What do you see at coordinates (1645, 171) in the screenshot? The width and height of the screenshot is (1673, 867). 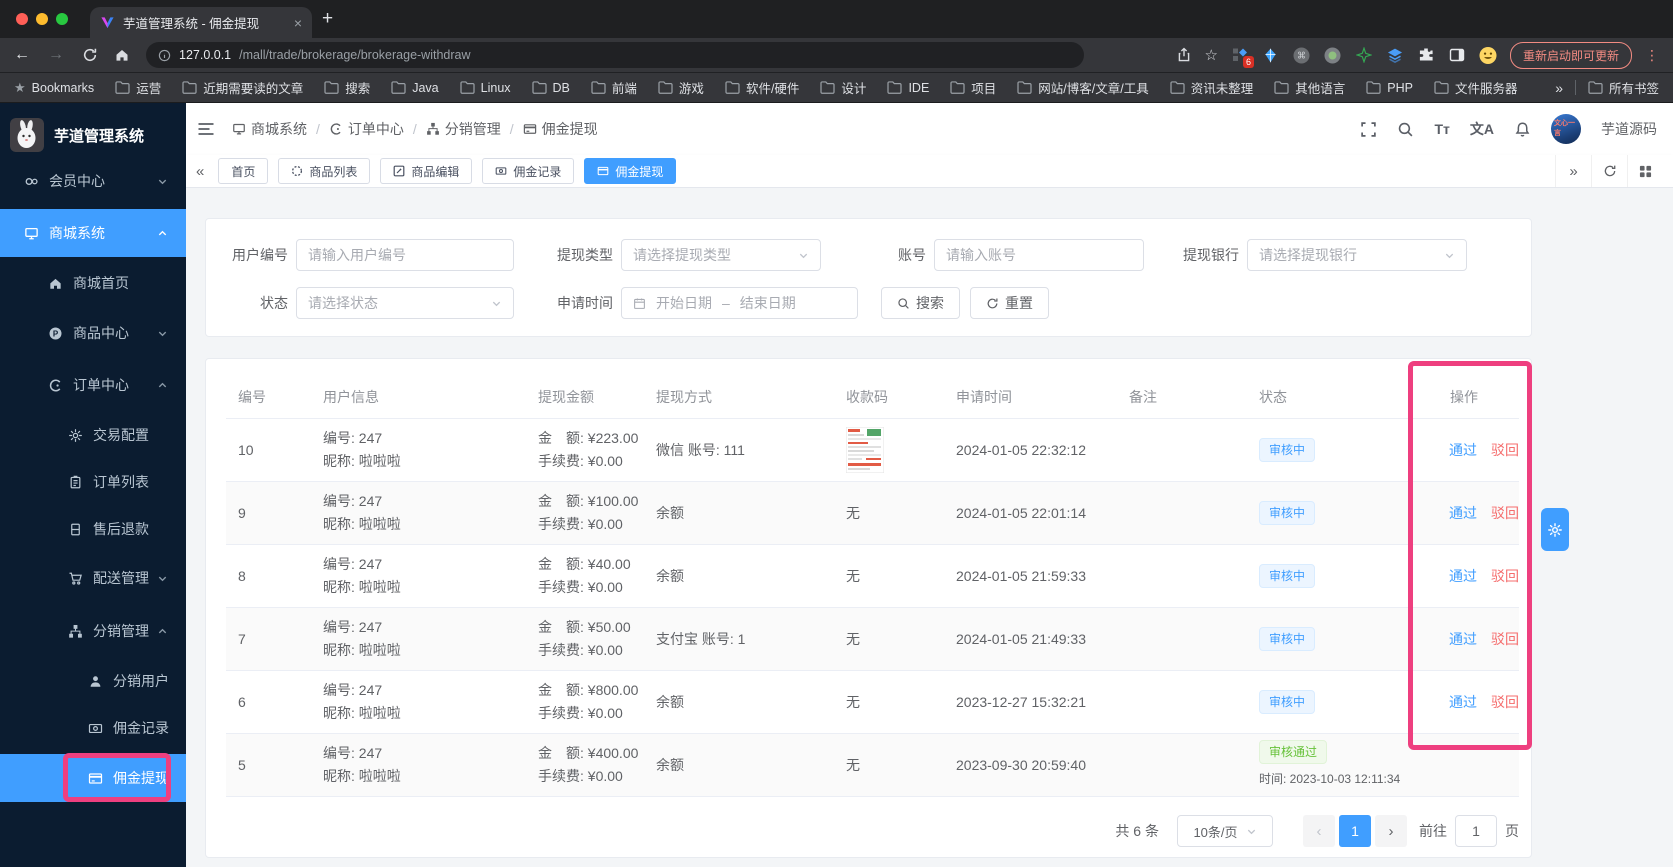 I see `tags-menu-grid-icon` at bounding box center [1645, 171].